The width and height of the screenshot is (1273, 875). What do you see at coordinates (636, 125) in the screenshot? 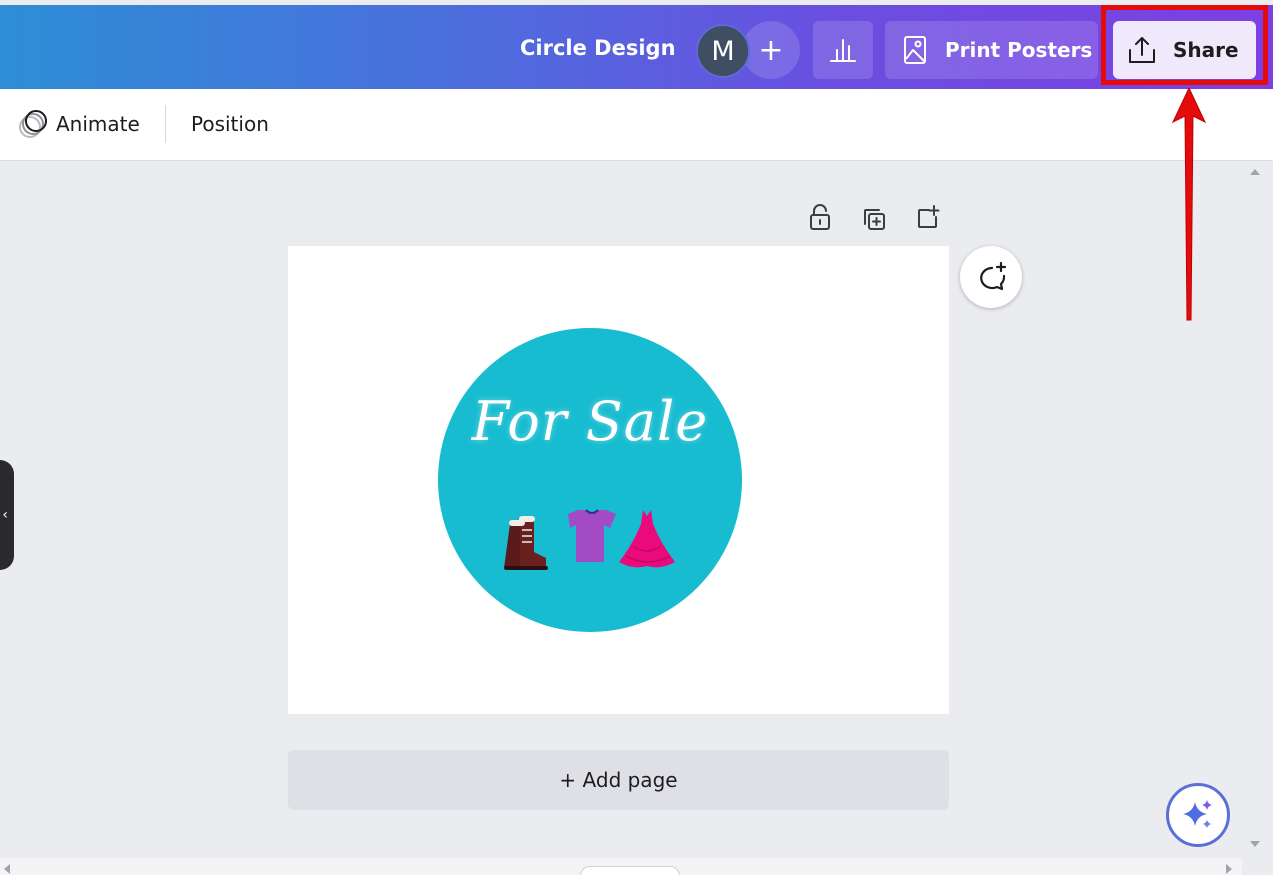
I see `editor-toolbar: Animate Position` at bounding box center [636, 125].